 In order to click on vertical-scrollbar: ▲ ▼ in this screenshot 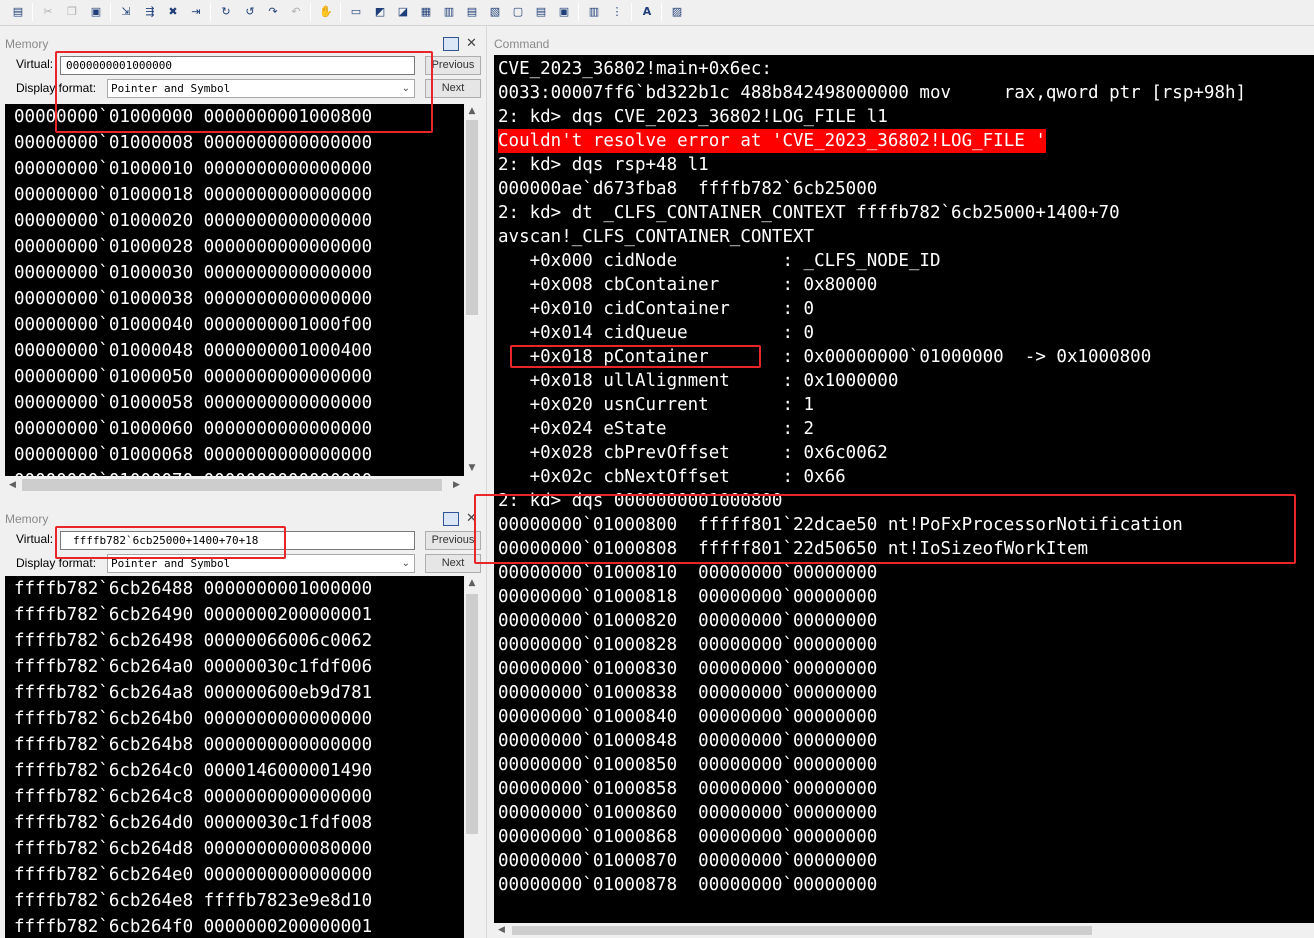, I will do `click(472, 290)`.